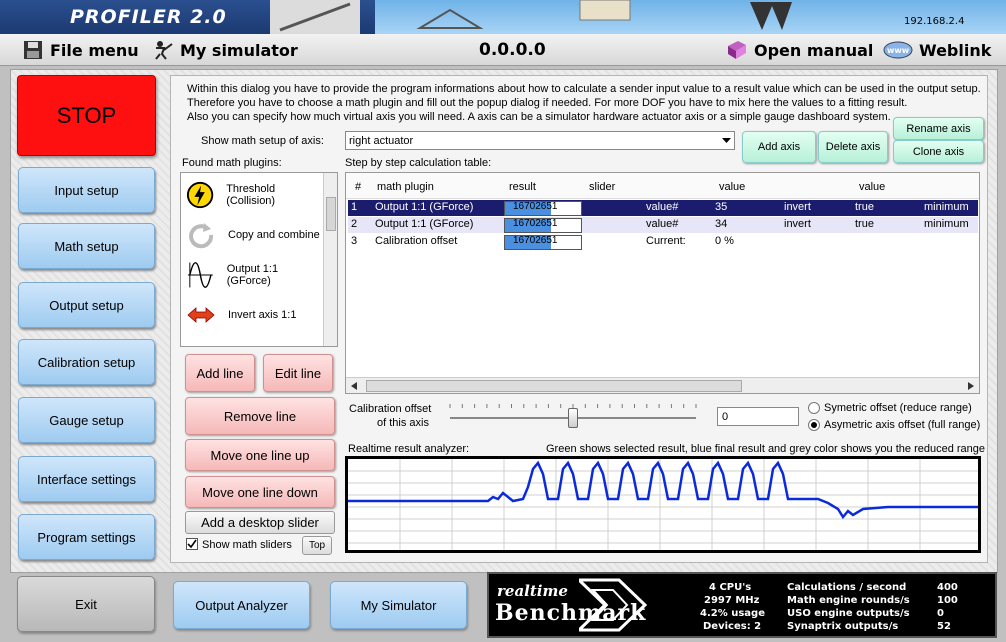 The image size is (1006, 642). What do you see at coordinates (201, 315) in the screenshot?
I see `invert-arrows-icon` at bounding box center [201, 315].